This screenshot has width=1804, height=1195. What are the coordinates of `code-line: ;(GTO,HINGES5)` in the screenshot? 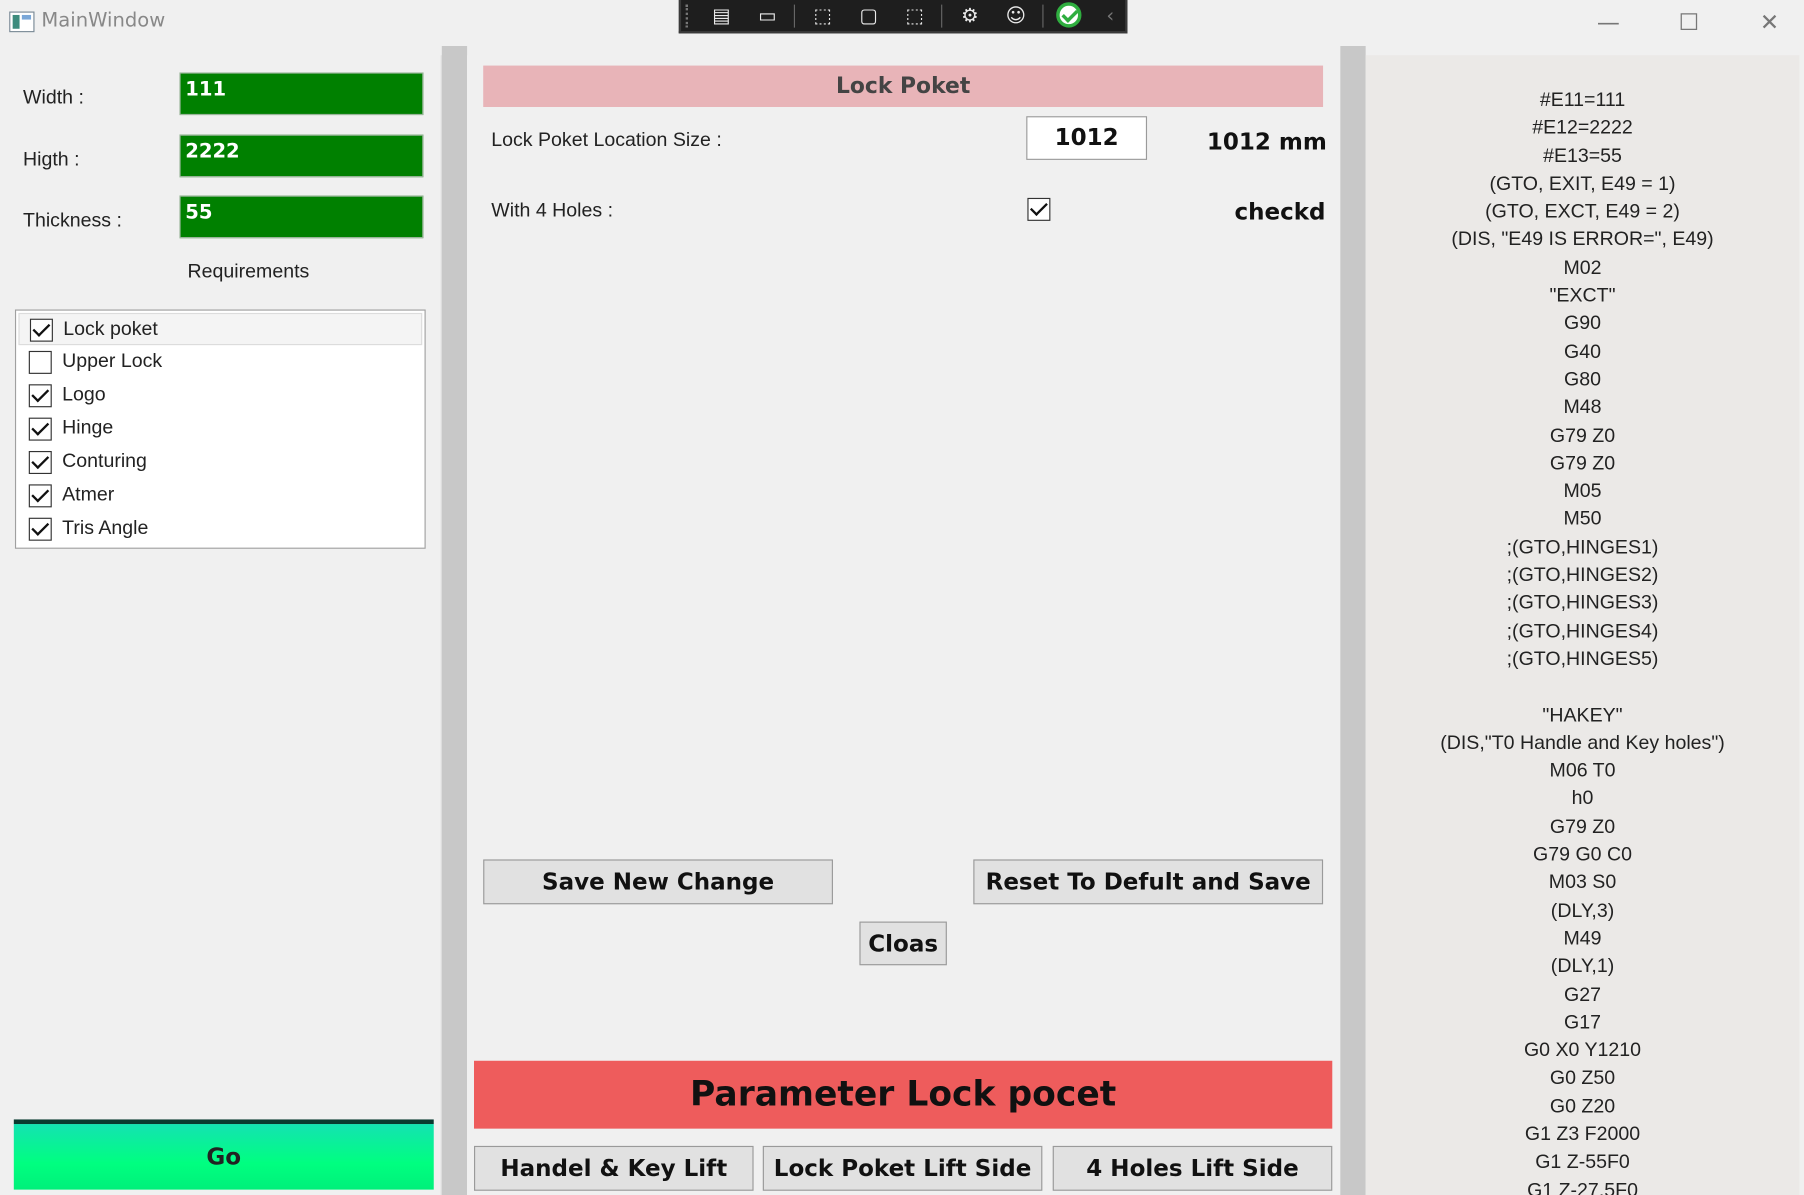 It's located at (1582, 658).